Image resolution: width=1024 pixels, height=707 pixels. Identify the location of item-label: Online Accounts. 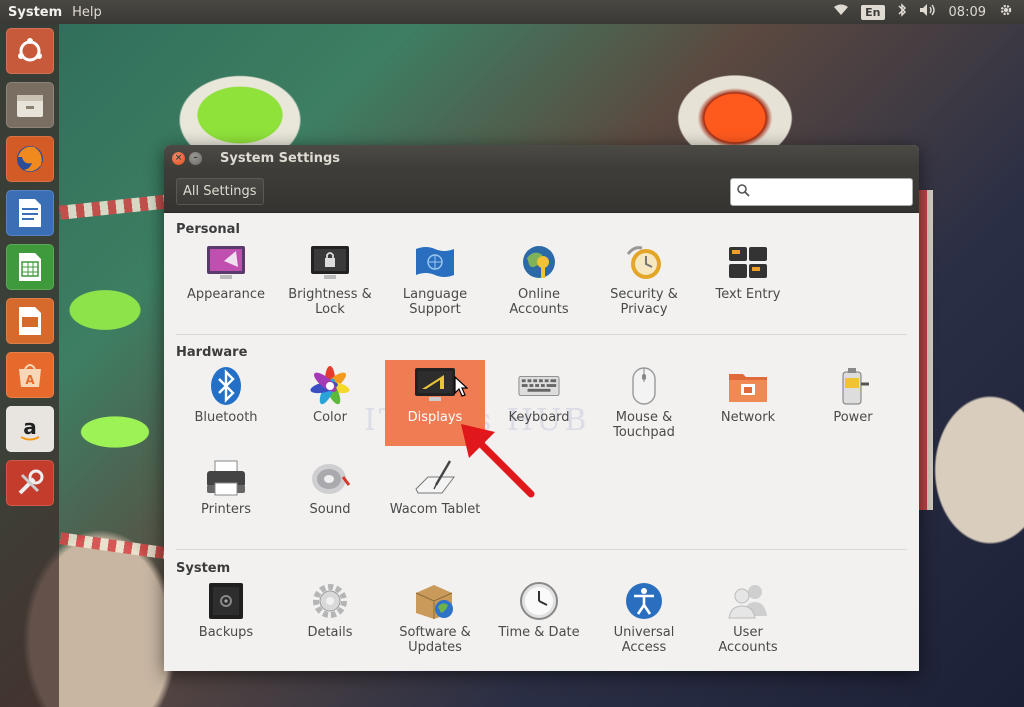
(539, 302).